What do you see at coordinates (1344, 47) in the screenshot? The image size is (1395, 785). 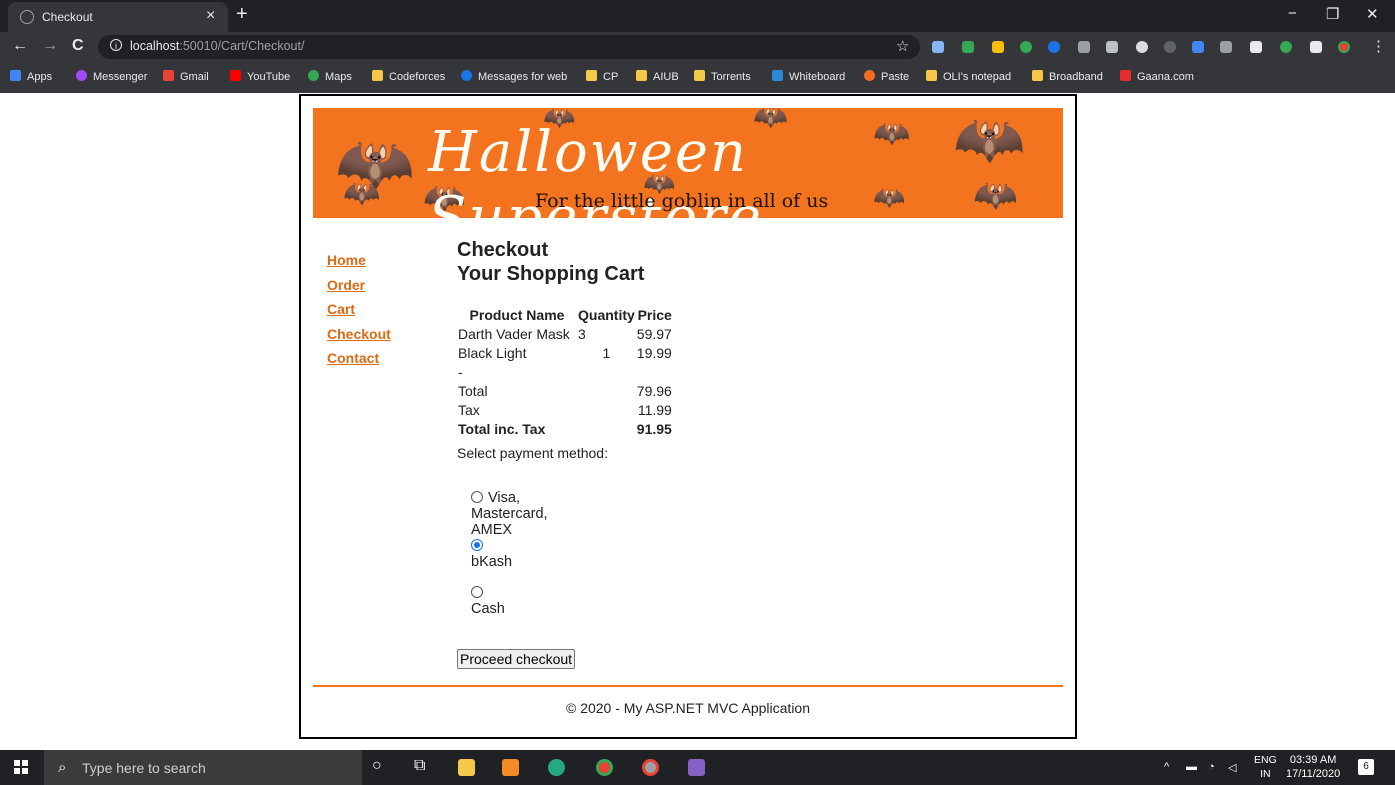 I see `profile-avatar-icon` at bounding box center [1344, 47].